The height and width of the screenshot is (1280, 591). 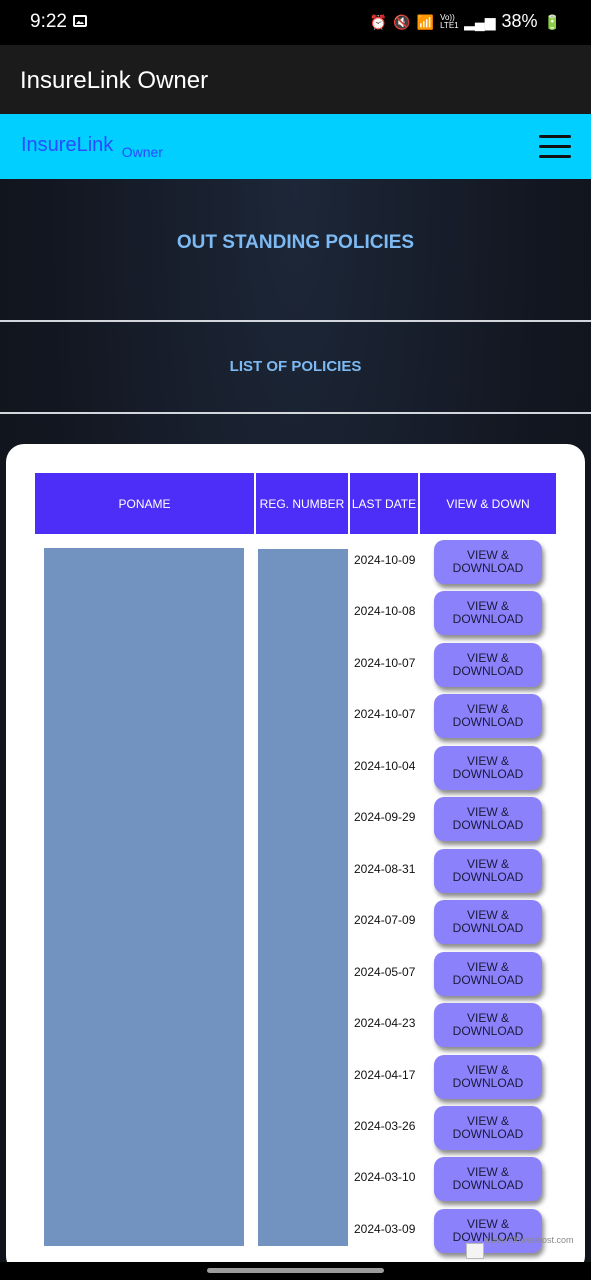 What do you see at coordinates (114, 80) in the screenshot?
I see `app-title: InsureLink Owner` at bounding box center [114, 80].